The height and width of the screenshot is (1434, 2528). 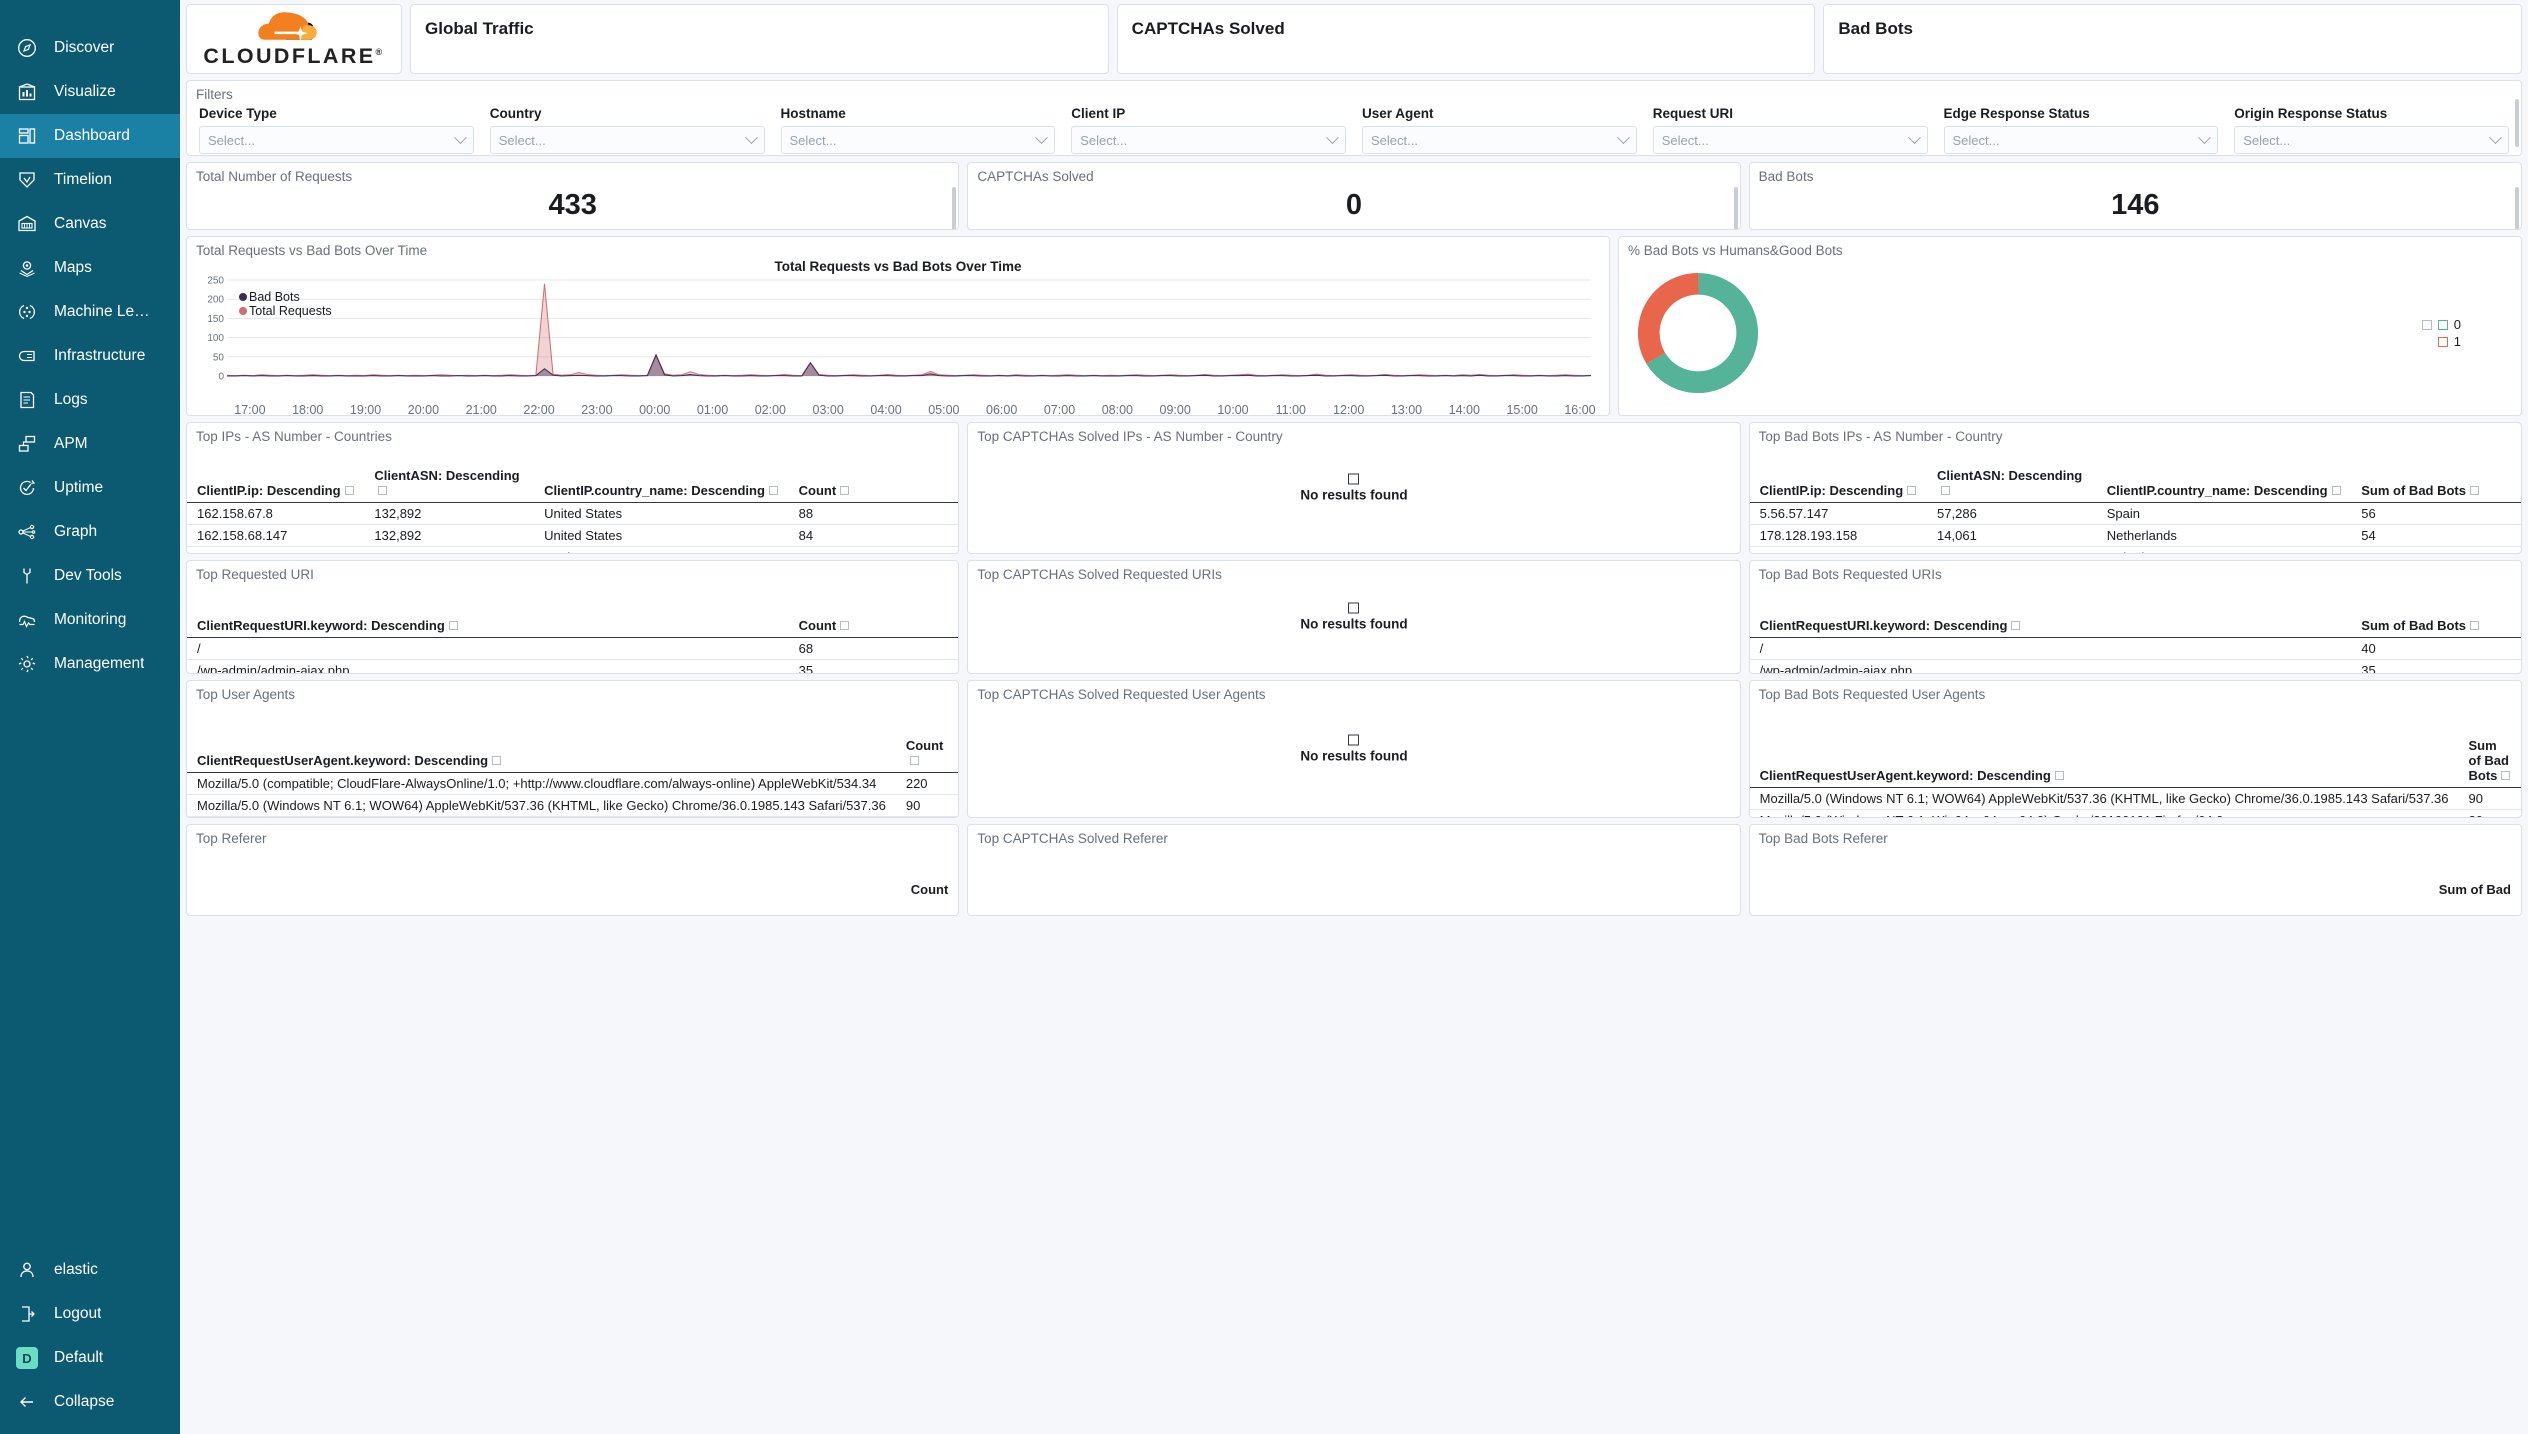 I want to click on panel-title-bad-bots: Bad Bots, so click(x=1875, y=28).